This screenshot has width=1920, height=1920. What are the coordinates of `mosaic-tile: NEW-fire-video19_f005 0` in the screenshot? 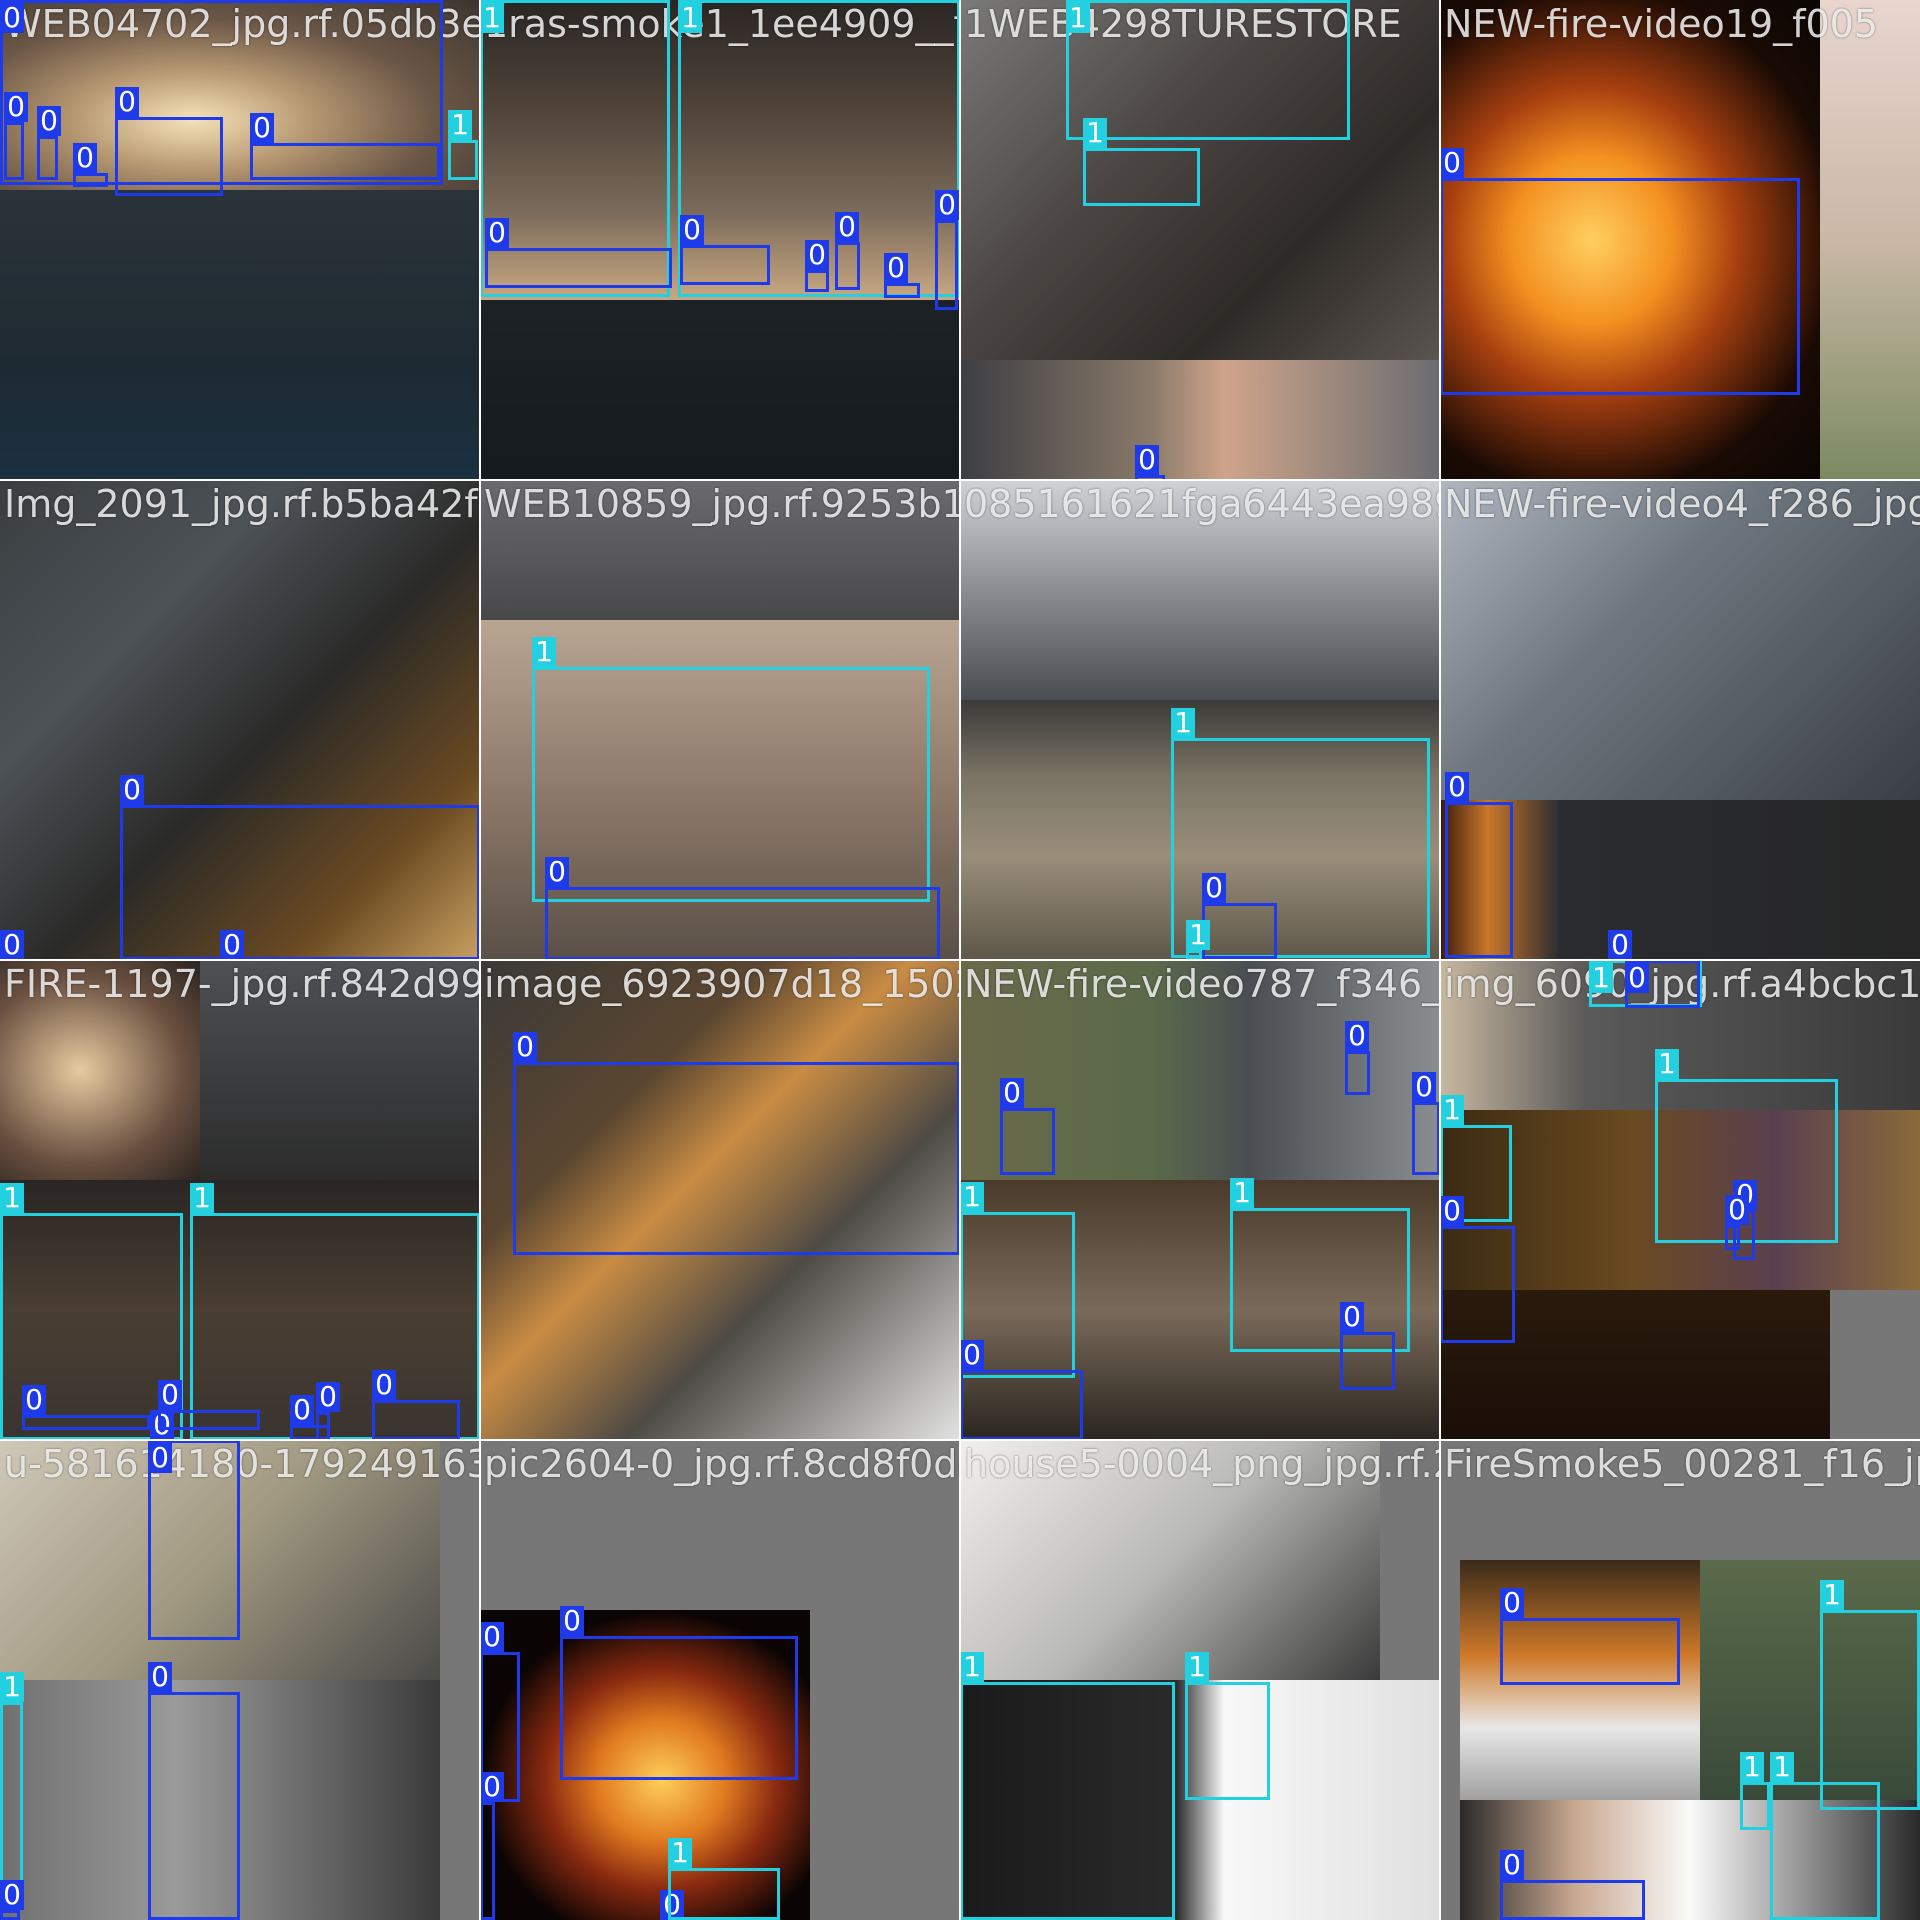 It's located at (1680, 240).